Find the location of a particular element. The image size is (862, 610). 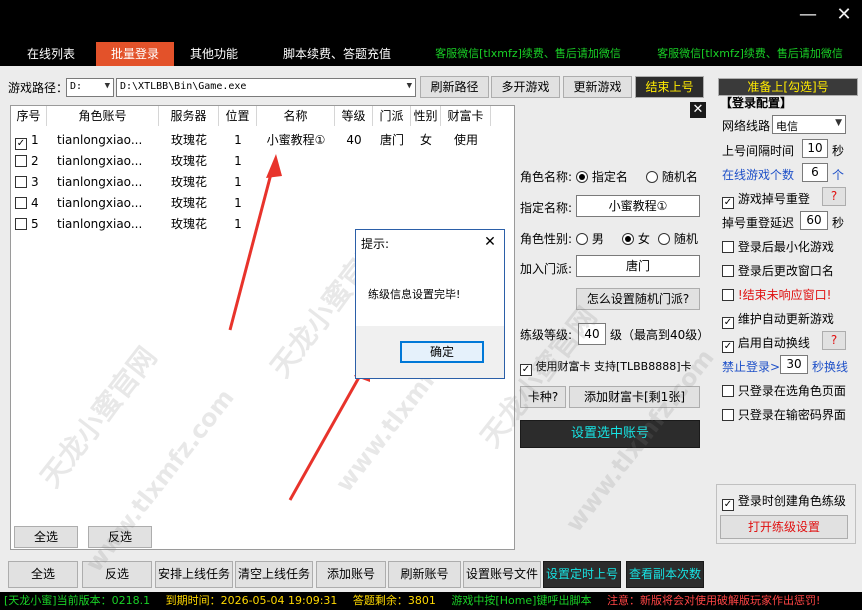

dialog-ok-button: 确定 is located at coordinates (442, 352).